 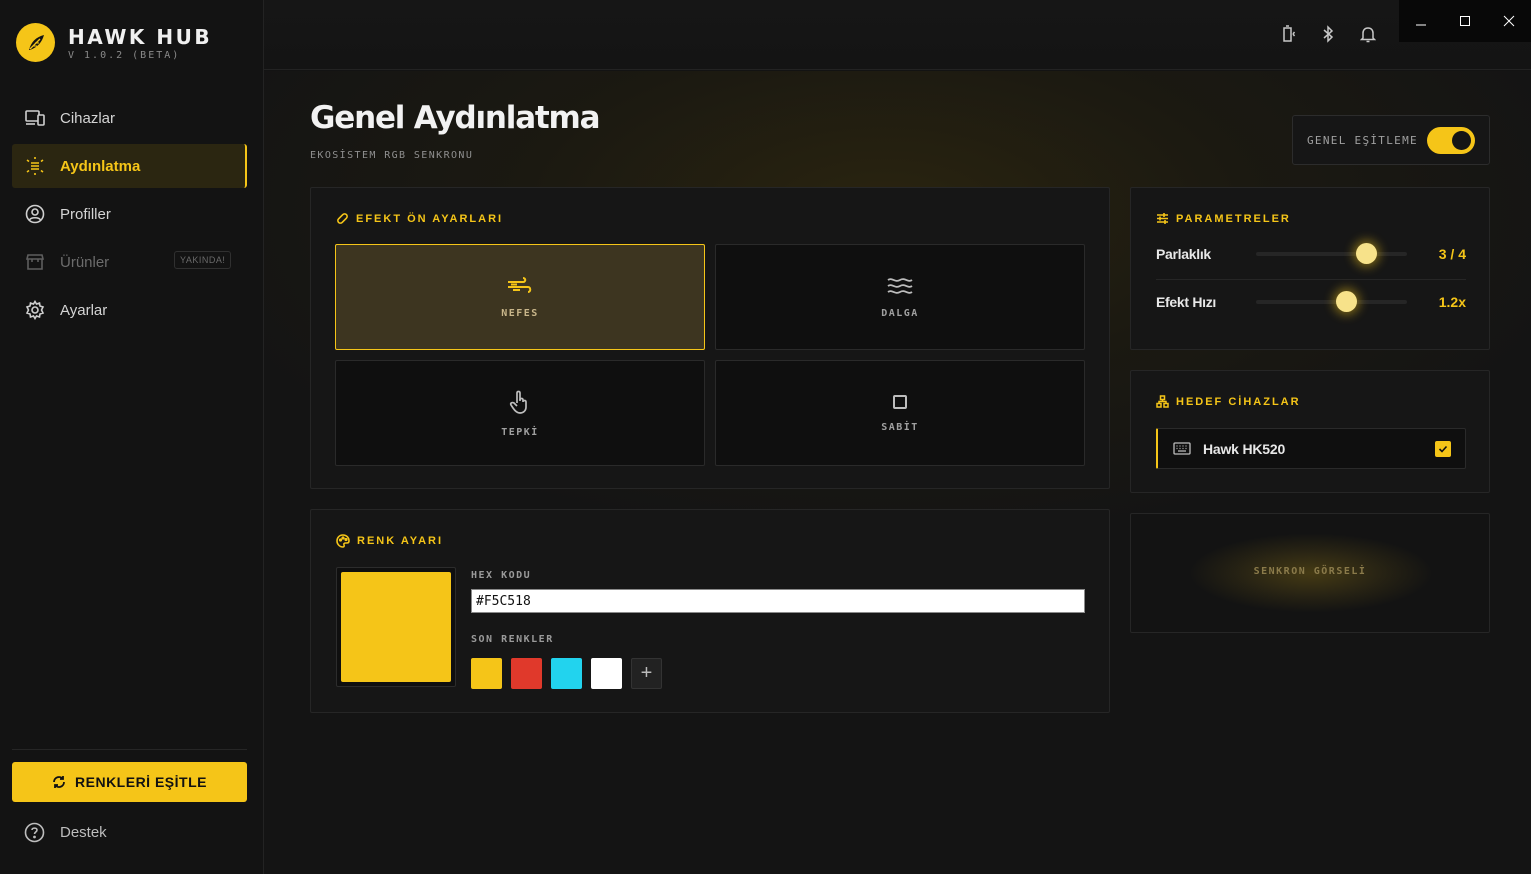 I want to click on color-settings-title: RENK AYARI, so click(x=400, y=541).